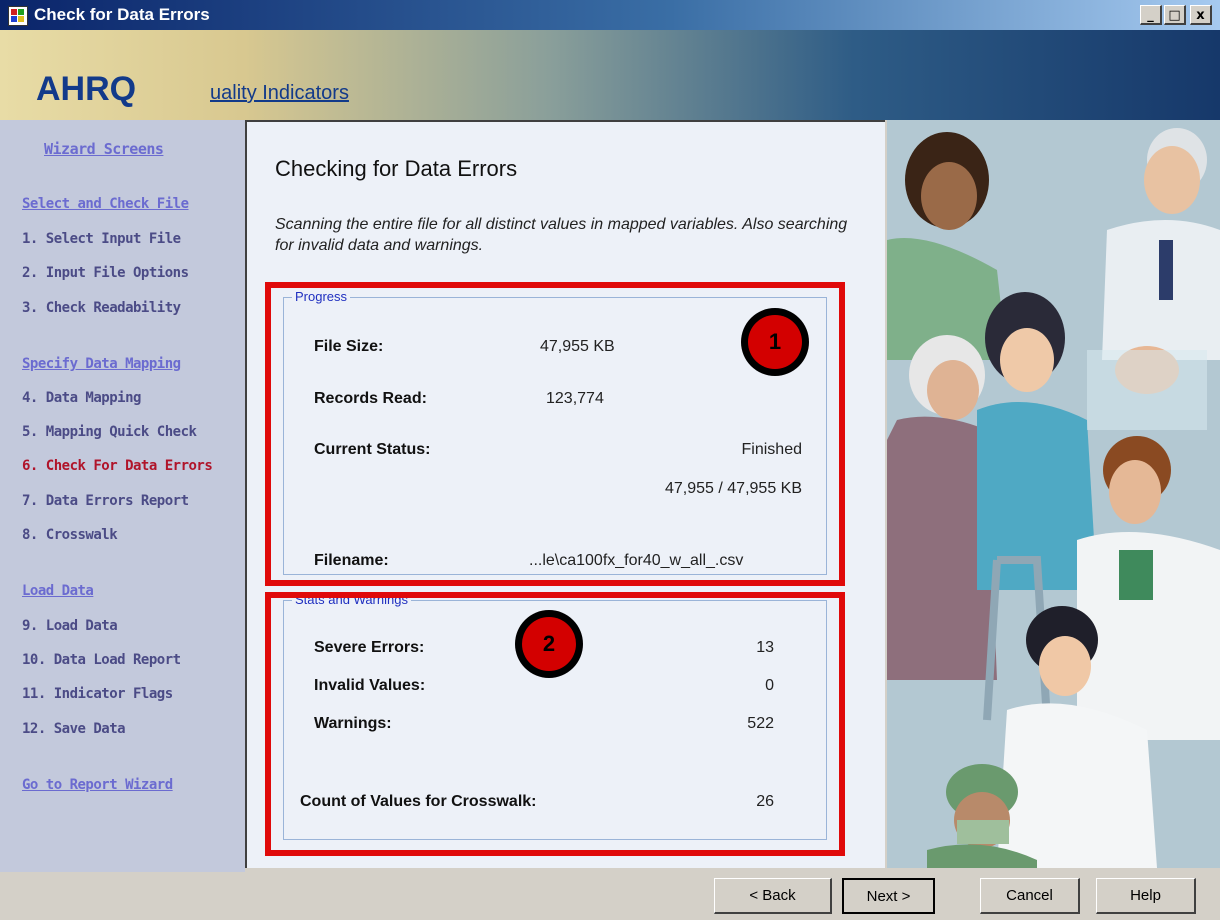 This screenshot has width=1220, height=920. I want to click on help-button: Help, so click(1146, 896).